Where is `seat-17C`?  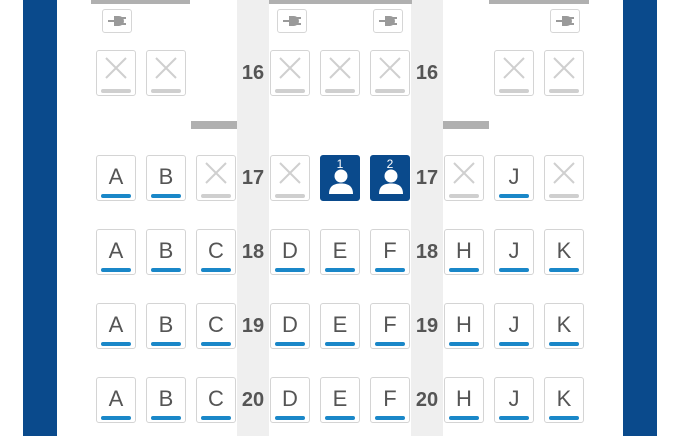
seat-17C is located at coordinates (216, 178).